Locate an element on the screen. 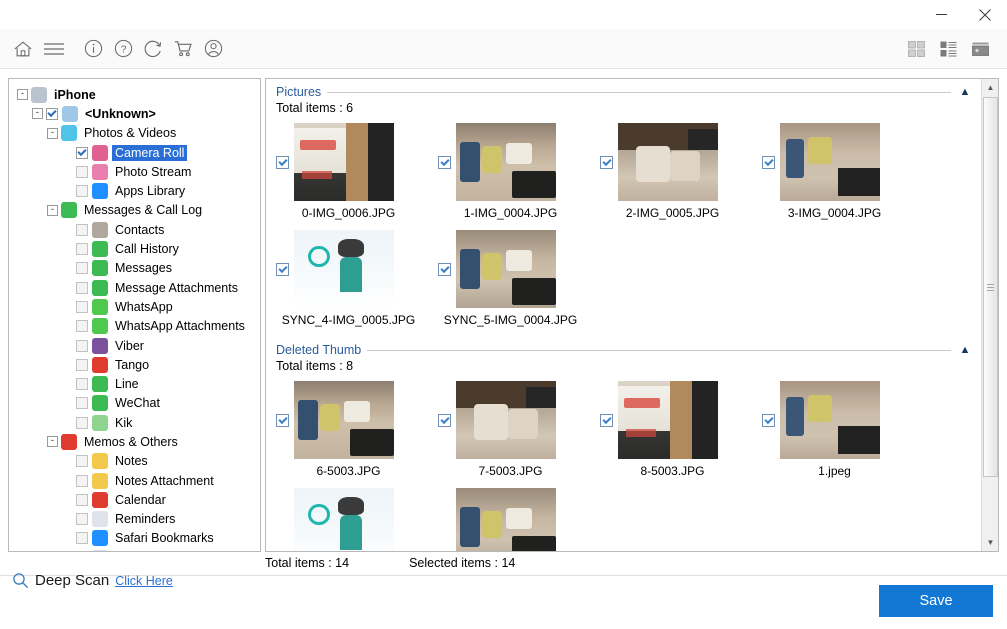  thumbnail-item: 6-5003.JPG is located at coordinates (357, 429).